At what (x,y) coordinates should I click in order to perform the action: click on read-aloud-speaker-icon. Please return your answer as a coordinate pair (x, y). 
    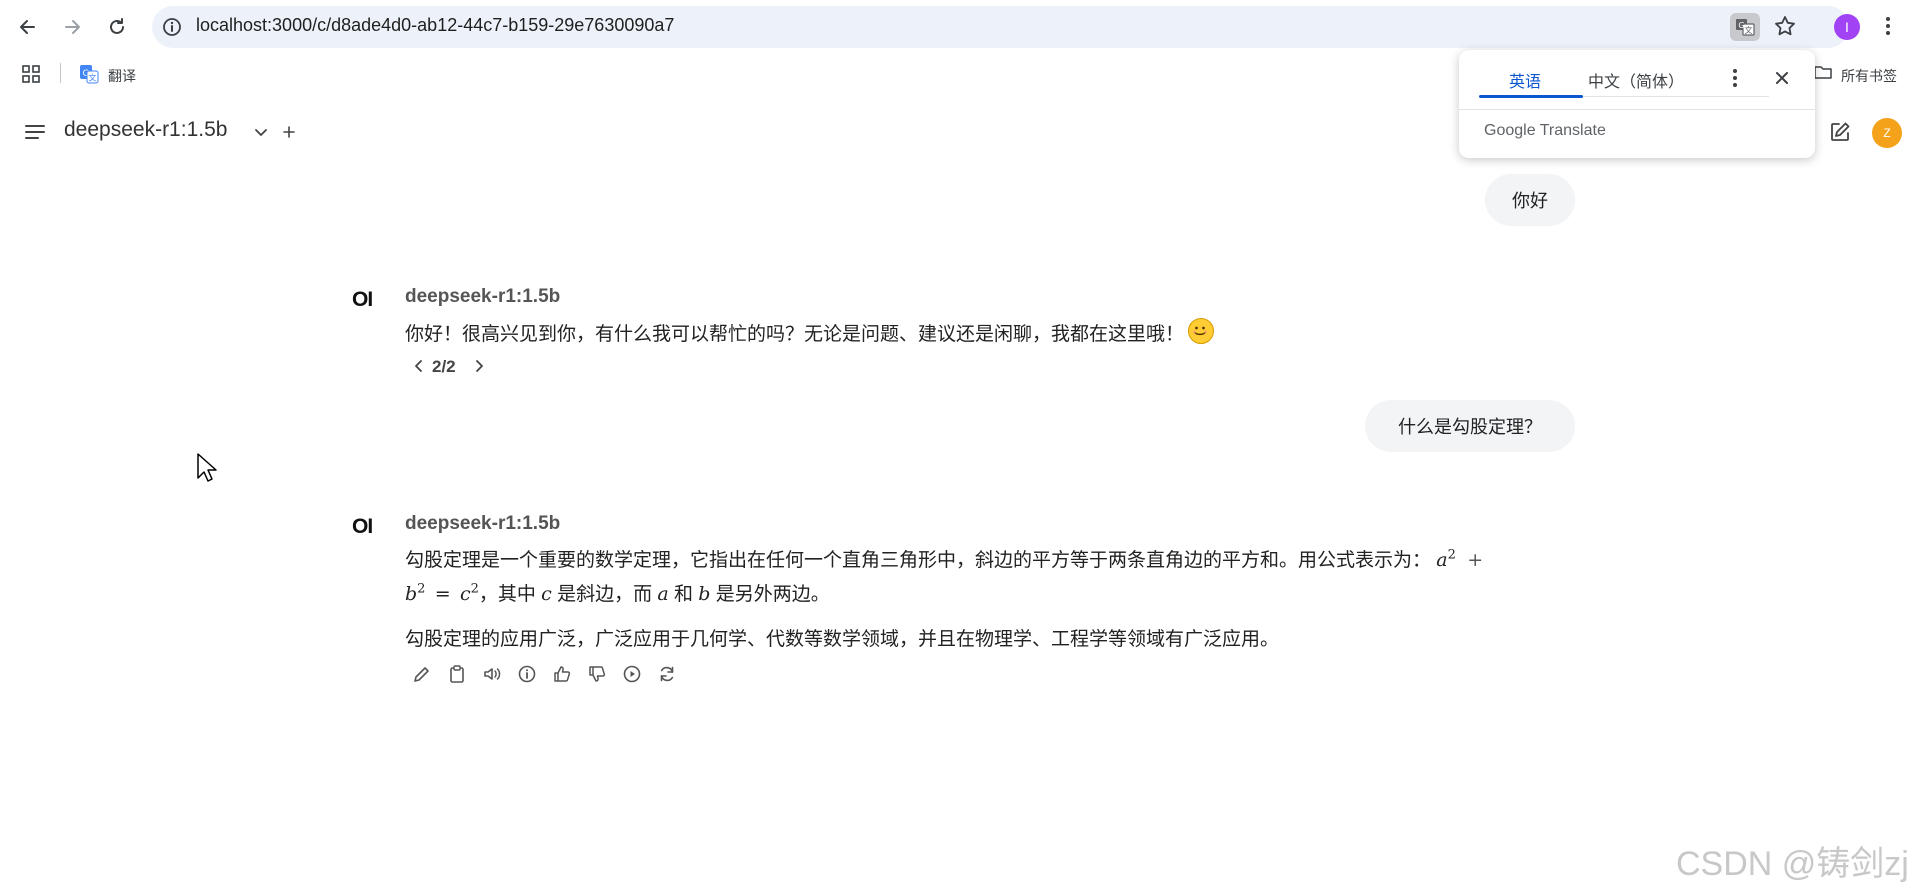
    Looking at the image, I should click on (492, 674).